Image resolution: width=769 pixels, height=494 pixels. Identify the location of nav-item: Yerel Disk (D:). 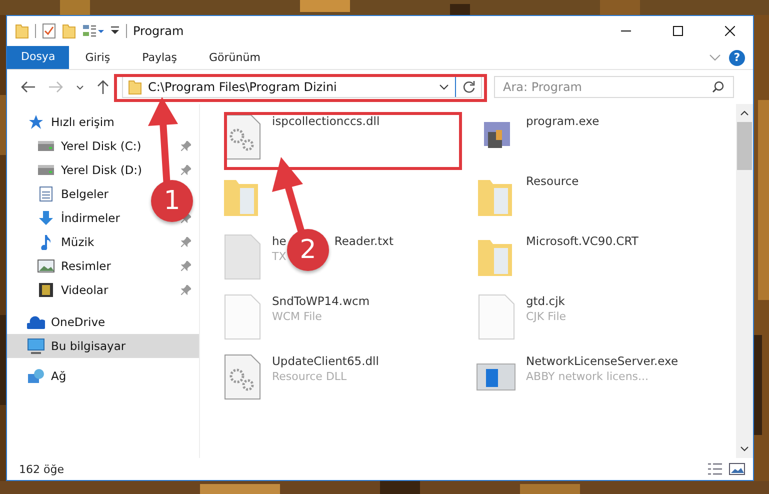
(91, 170).